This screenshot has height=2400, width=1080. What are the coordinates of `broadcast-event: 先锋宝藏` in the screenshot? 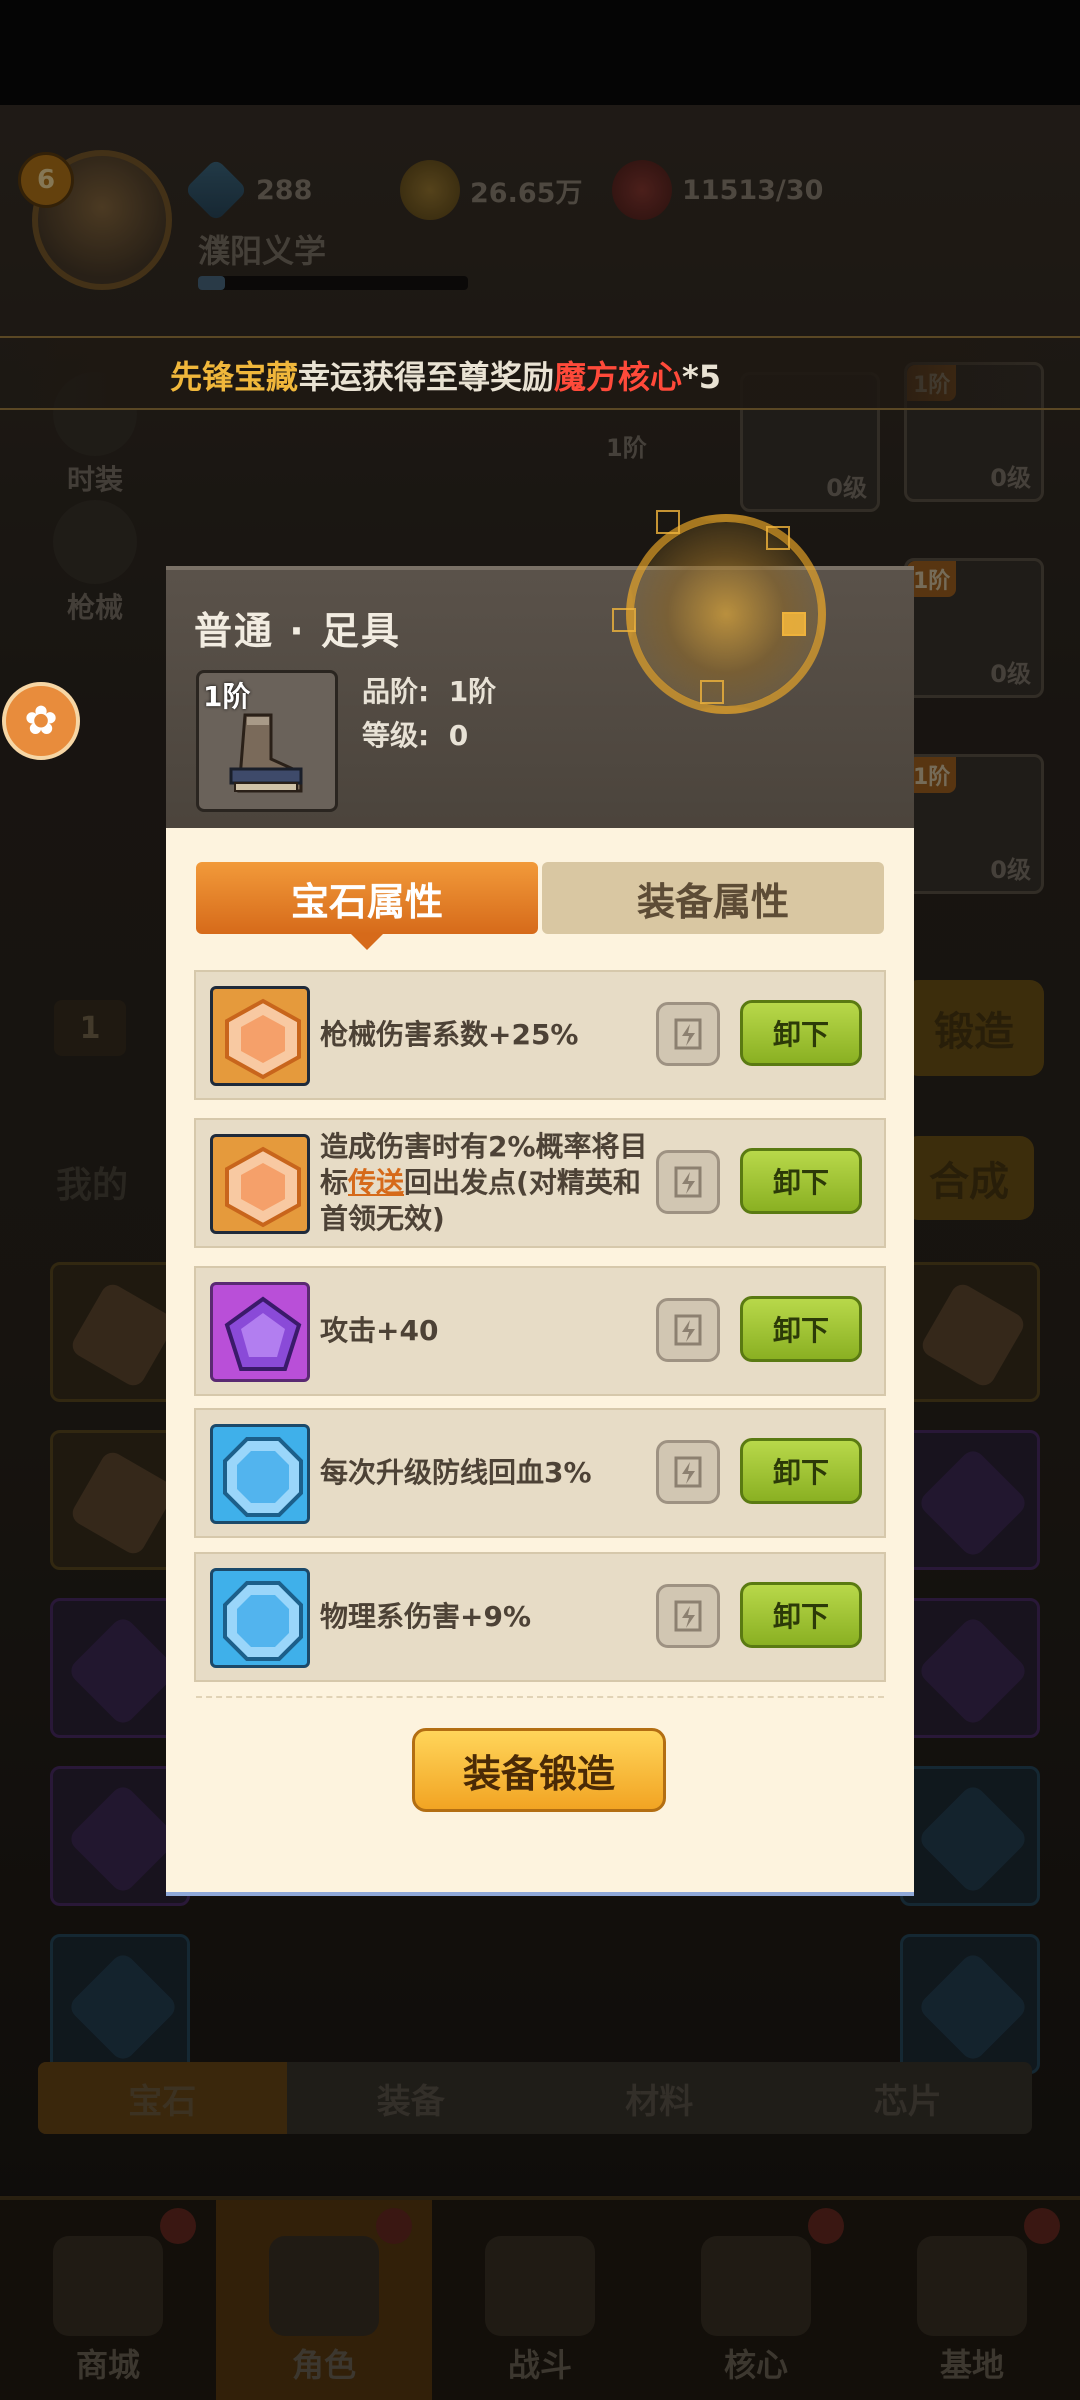 It's located at (234, 377).